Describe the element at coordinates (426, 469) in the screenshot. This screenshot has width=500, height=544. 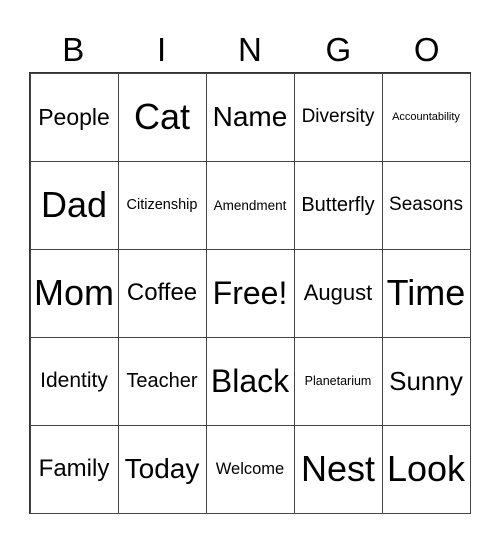
I see `bingo-cell: Look` at that location.